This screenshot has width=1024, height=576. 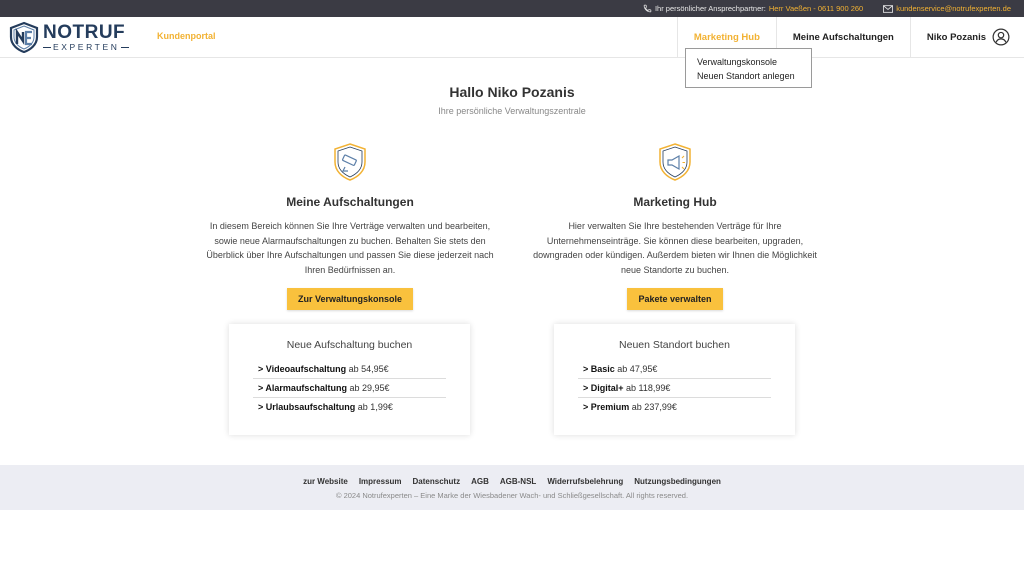 I want to click on mail-icon, so click(x=888, y=8).